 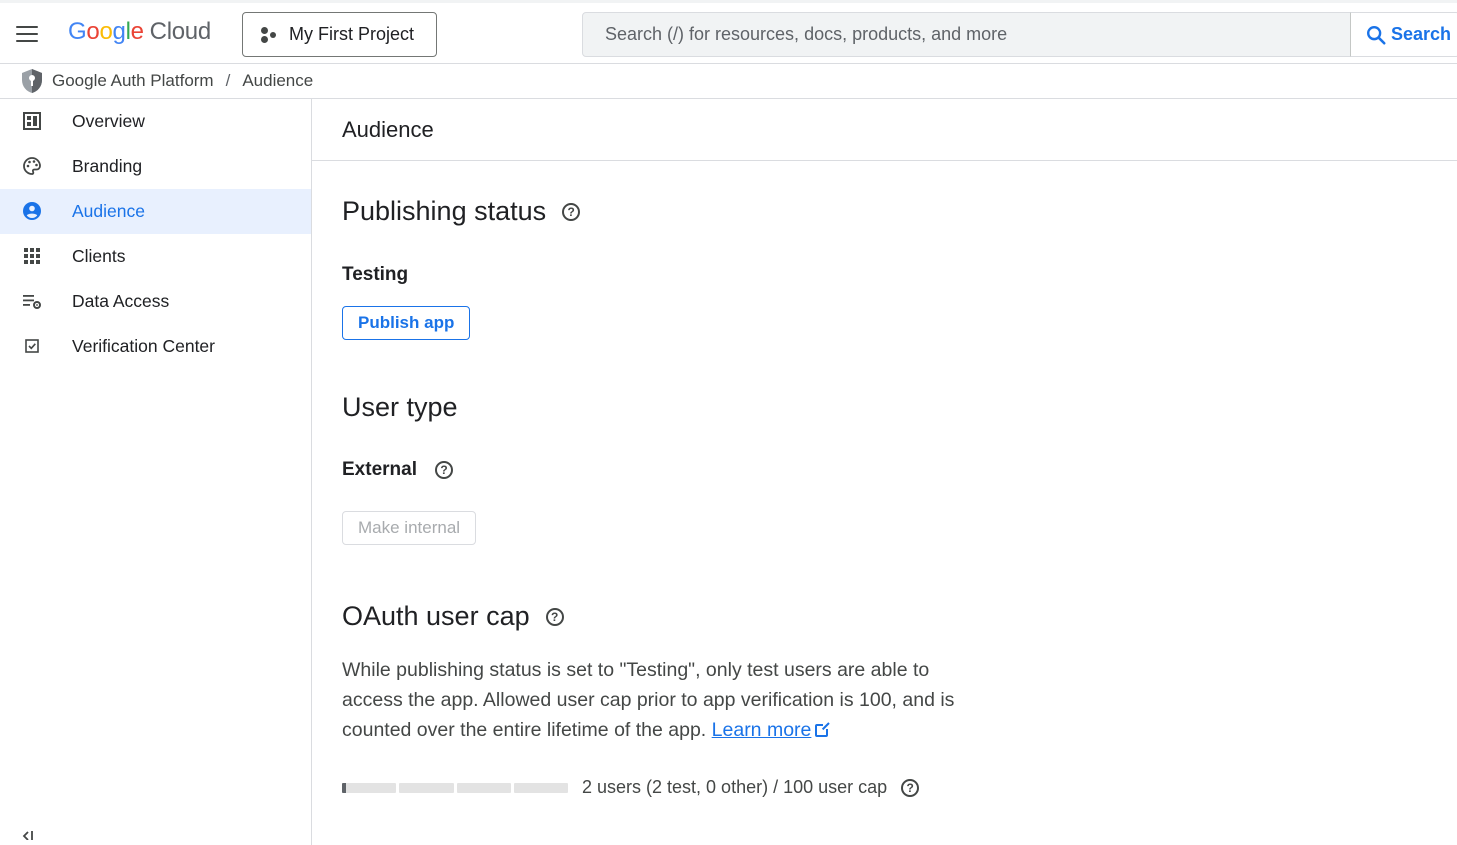 What do you see at coordinates (32, 302) in the screenshot?
I see `data-settings-icon` at bounding box center [32, 302].